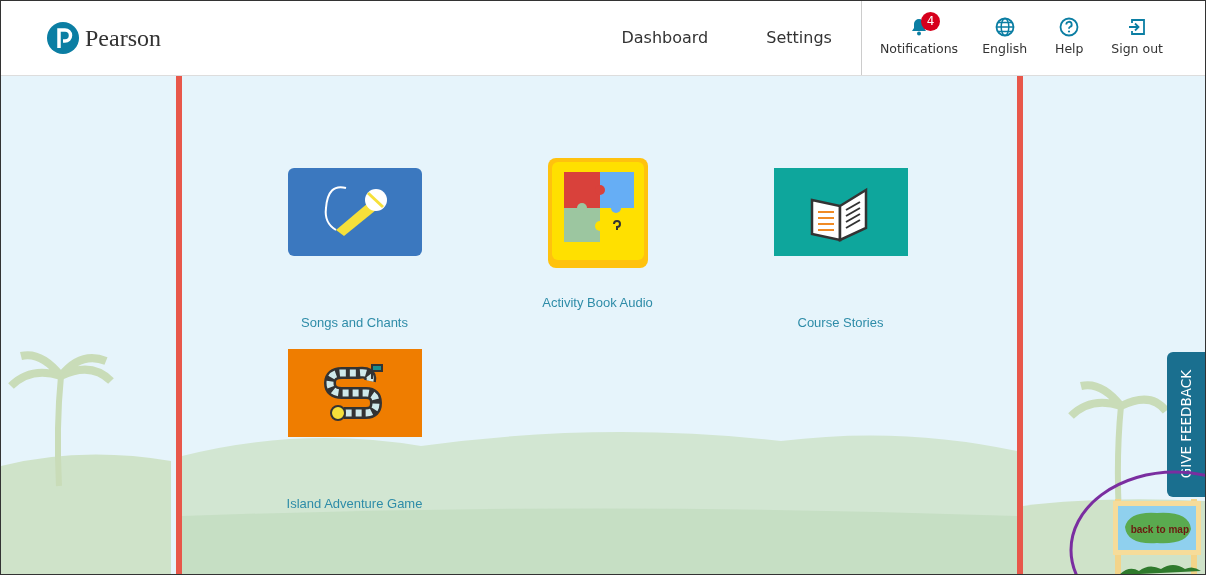 This screenshot has height=575, width=1206. Describe the element at coordinates (930, 21) in the screenshot. I see `notification-count-badge: 4` at that location.